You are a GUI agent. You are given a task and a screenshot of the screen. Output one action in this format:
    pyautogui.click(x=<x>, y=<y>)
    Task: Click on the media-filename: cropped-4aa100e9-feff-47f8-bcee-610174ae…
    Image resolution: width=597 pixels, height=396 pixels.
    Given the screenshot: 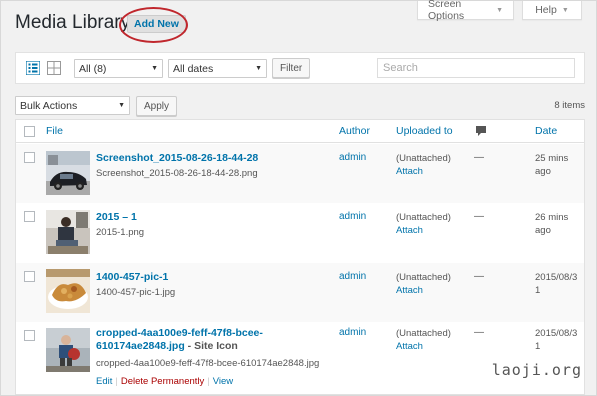 What is the action you would take?
    pyautogui.click(x=208, y=363)
    